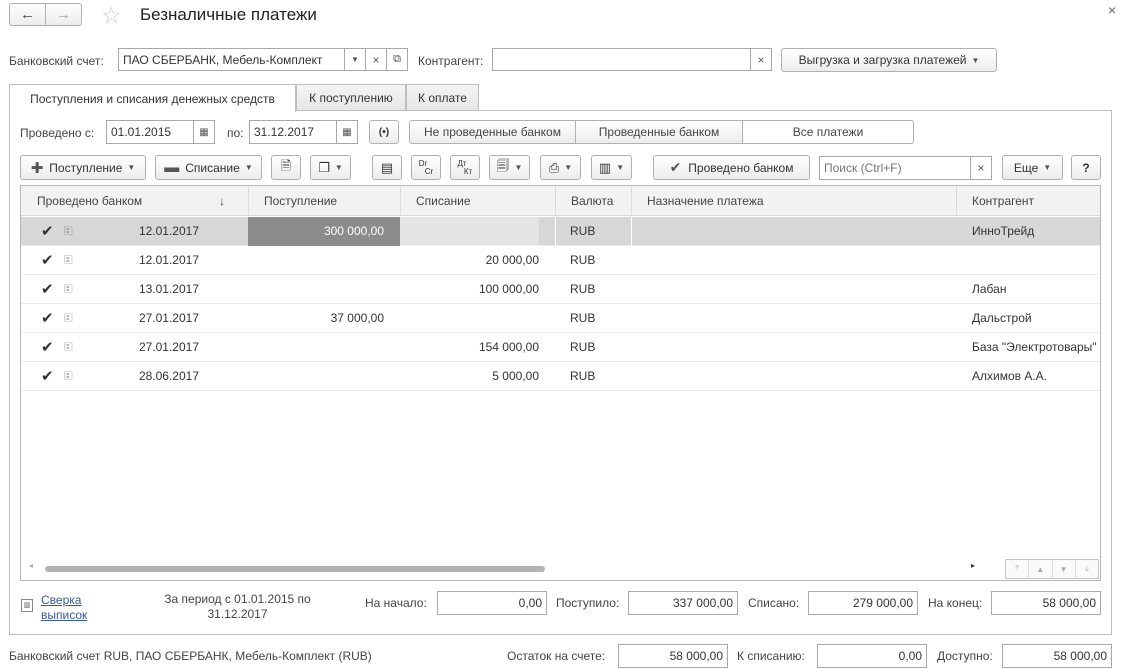 This screenshot has height=669, width=1122. What do you see at coordinates (1041, 569) in the screenshot?
I see `scroll-up-icon: ▲` at bounding box center [1041, 569].